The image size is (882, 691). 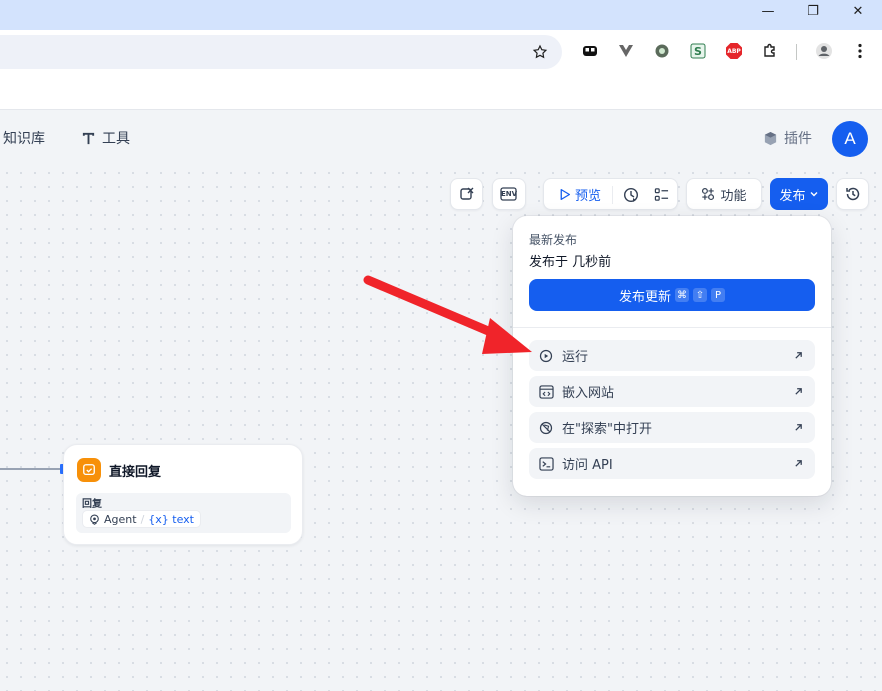 I want to click on env-label: ENV, so click(x=509, y=194).